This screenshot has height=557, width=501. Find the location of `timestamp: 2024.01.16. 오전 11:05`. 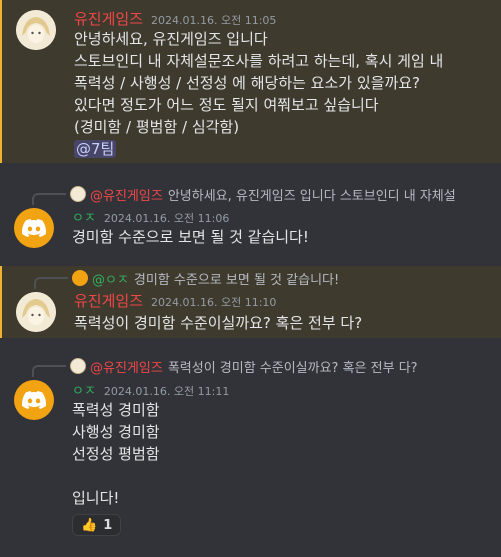

timestamp: 2024.01.16. 오전 11:05 is located at coordinates (214, 20).